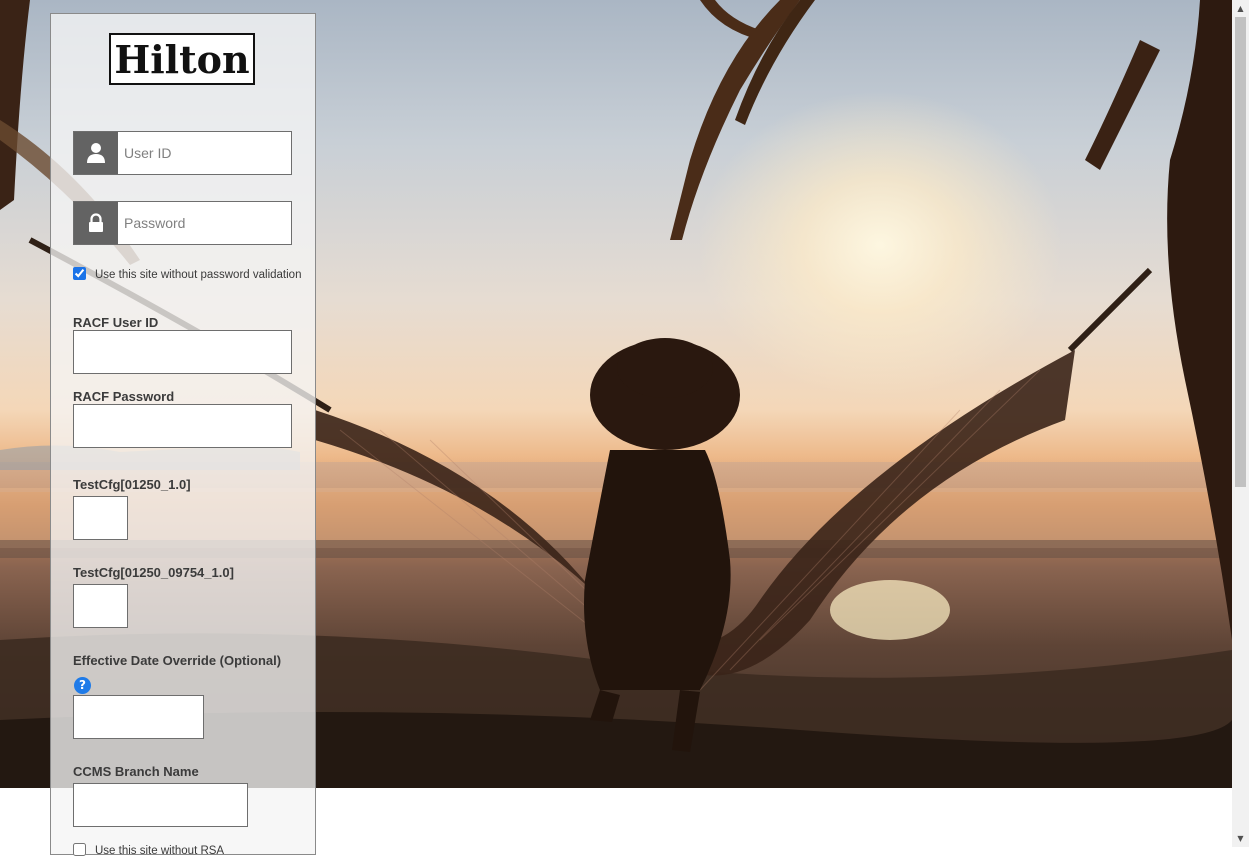 Image resolution: width=1249 pixels, height=862 pixels. Describe the element at coordinates (1240, 838) in the screenshot. I see `scroll-down-icon: ▼` at that location.